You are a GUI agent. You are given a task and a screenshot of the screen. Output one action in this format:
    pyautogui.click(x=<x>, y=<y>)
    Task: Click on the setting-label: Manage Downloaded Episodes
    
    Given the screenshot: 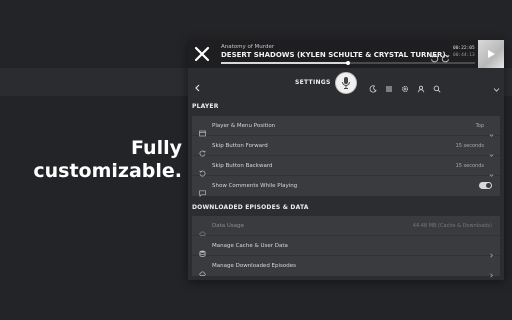 What is the action you would take?
    pyautogui.click(x=254, y=265)
    